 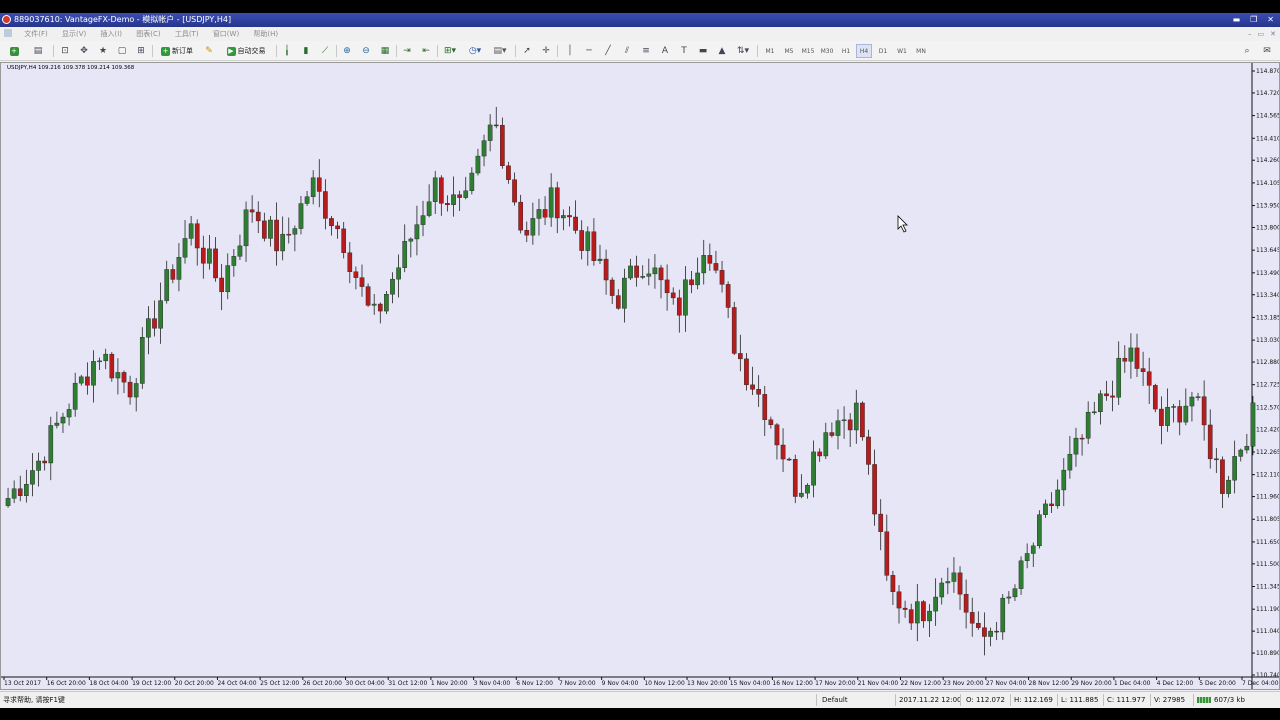 I want to click on indicators-icon: ⊞▾, so click(x=450, y=51).